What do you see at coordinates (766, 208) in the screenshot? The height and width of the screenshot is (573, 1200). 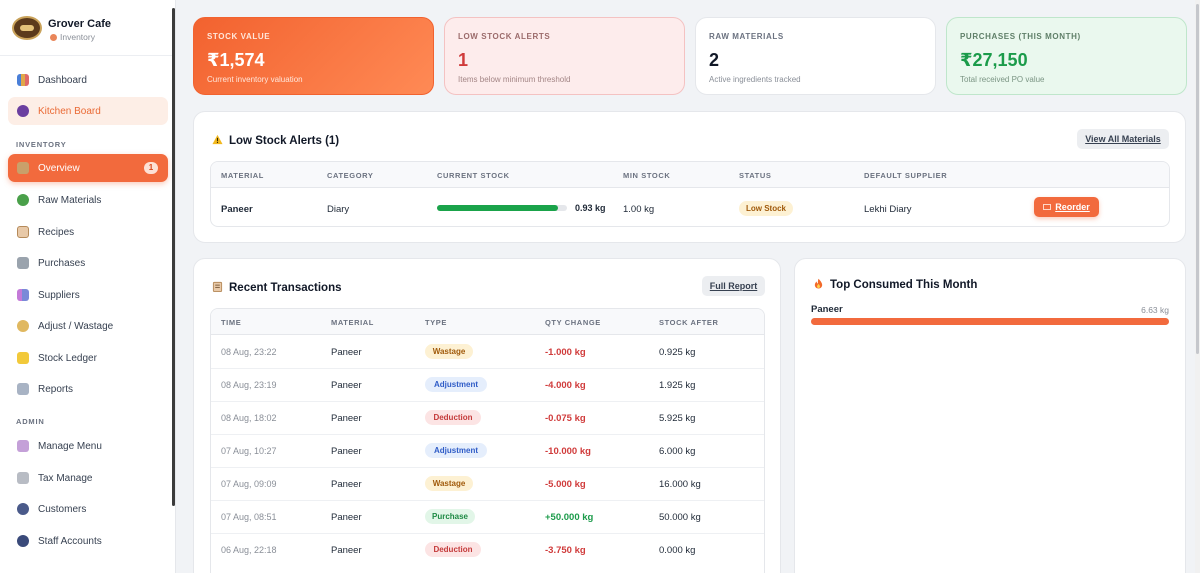 I see `status-badge: Low Stock` at bounding box center [766, 208].